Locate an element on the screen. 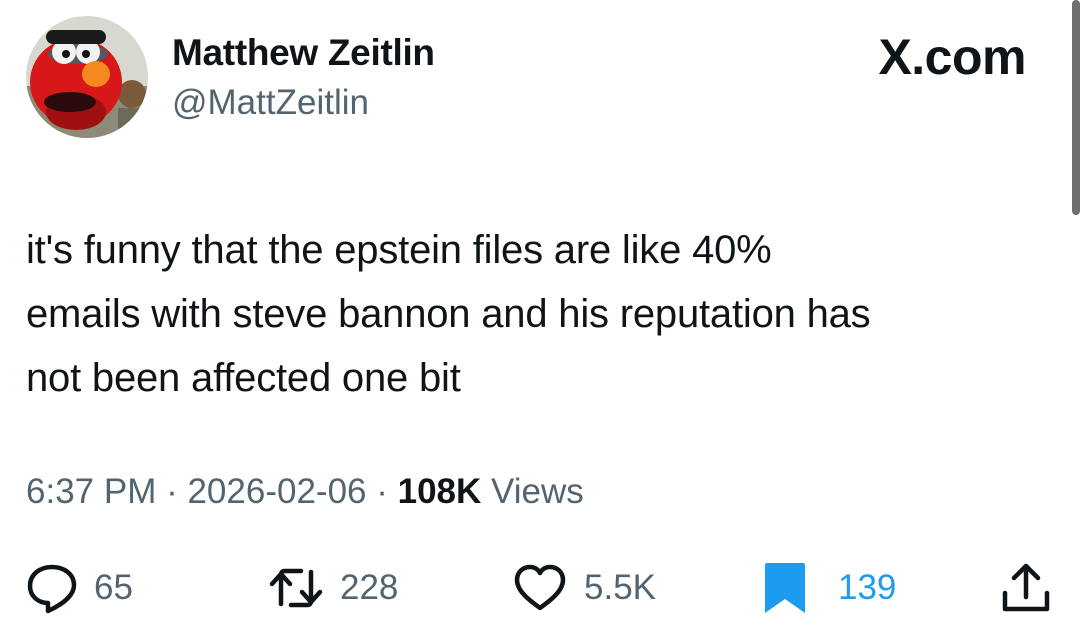 This screenshot has height=634, width=1080. display-name: Matthew Zeitlin is located at coordinates (303, 53).